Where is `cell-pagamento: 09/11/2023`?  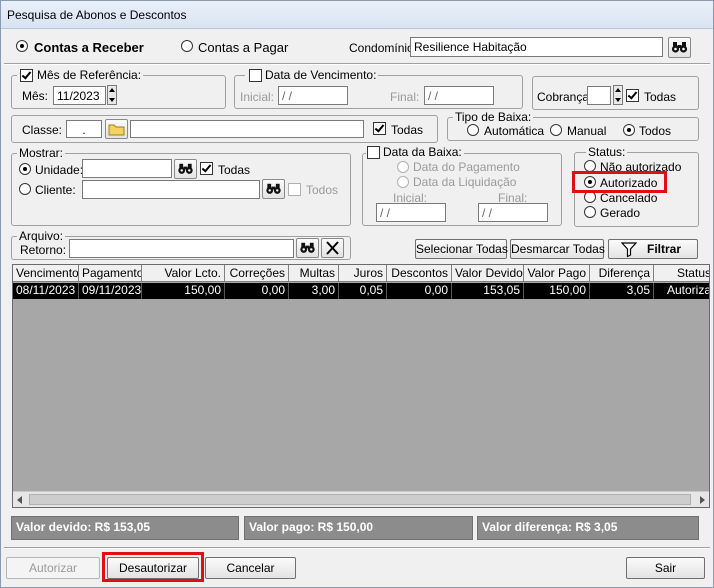
cell-pagamento: 09/11/2023 is located at coordinates (110, 291).